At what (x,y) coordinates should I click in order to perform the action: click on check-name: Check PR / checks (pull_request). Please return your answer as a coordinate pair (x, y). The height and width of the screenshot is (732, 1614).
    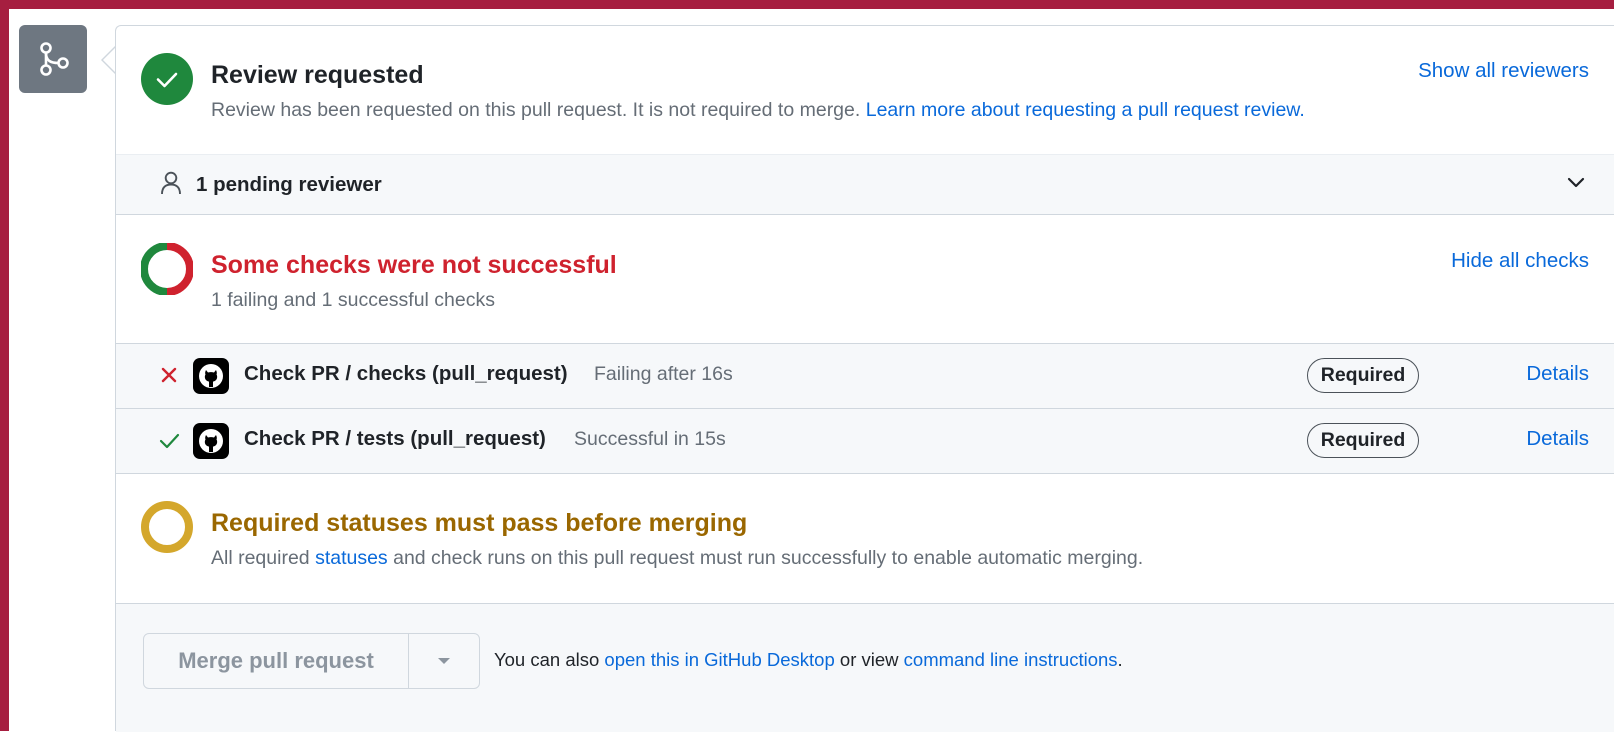
    Looking at the image, I should click on (406, 373).